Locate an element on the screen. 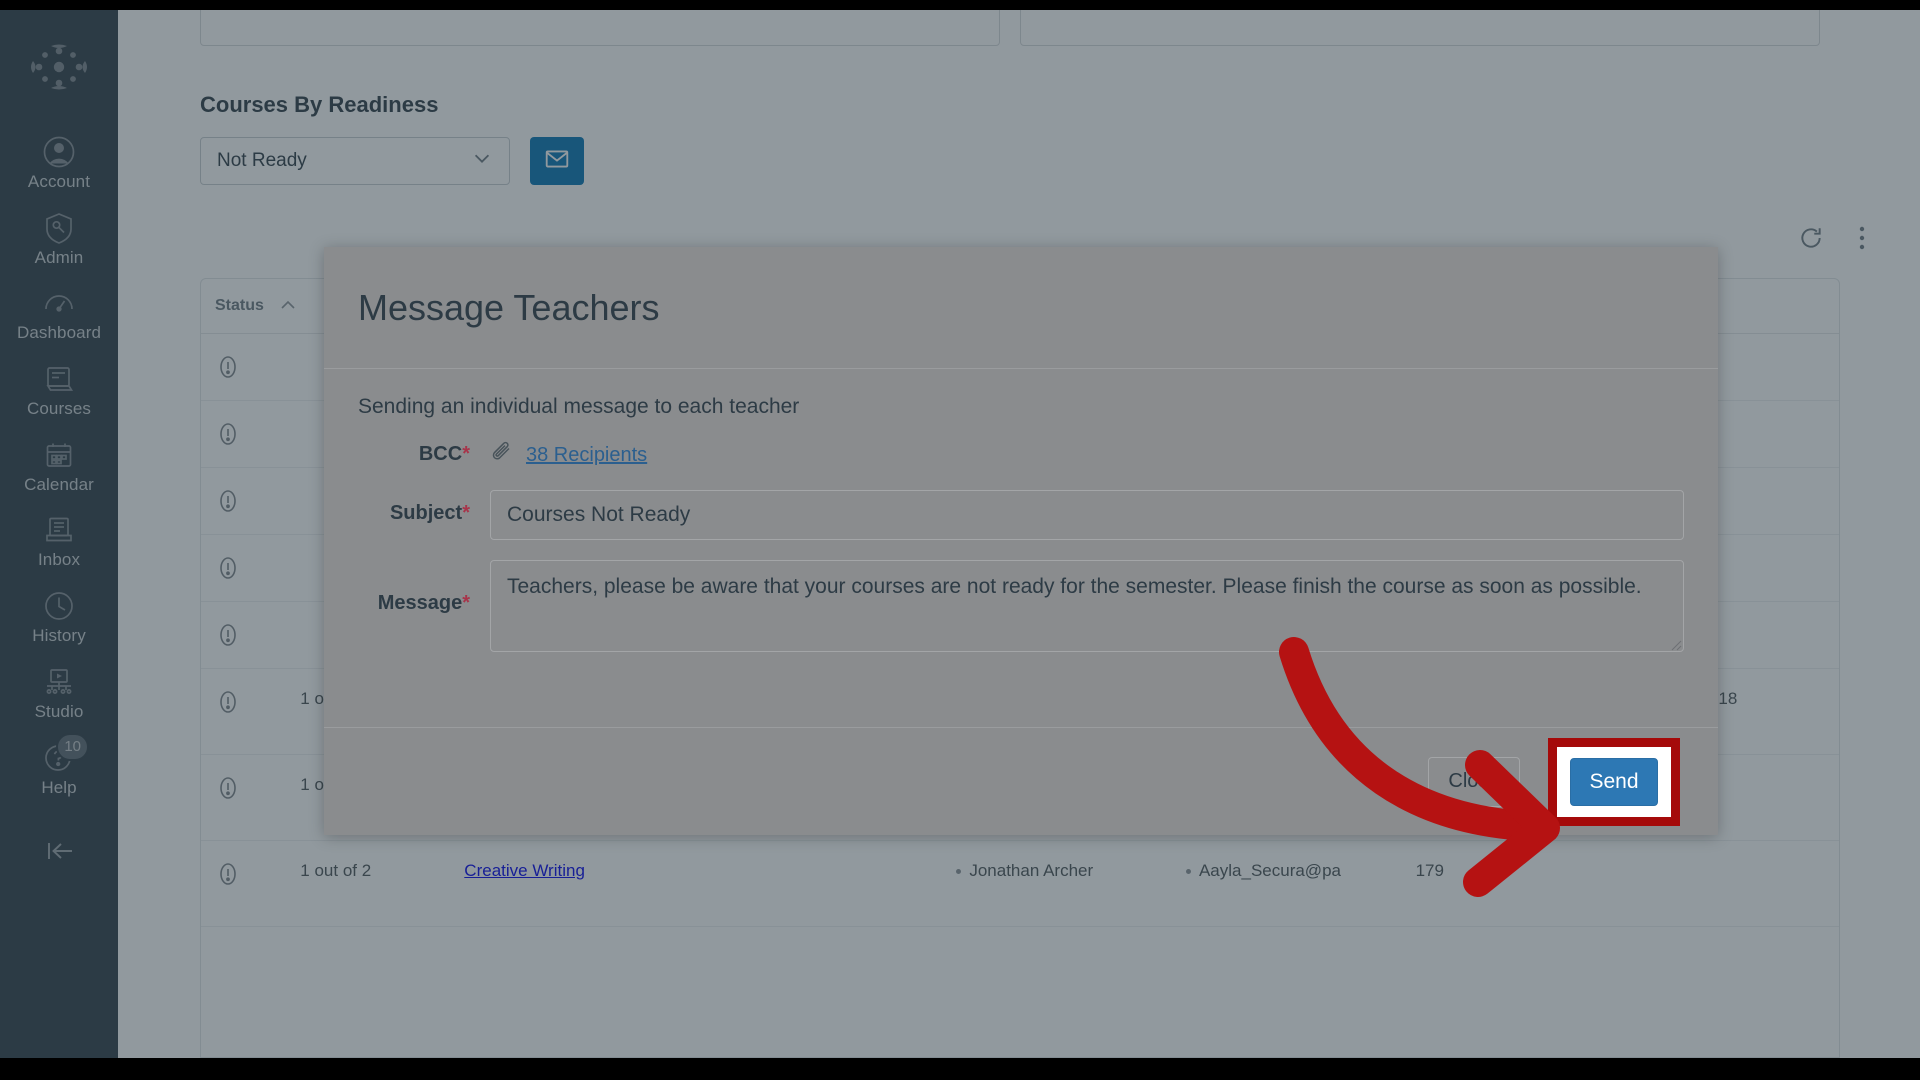  modal-footer: Close Send is located at coordinates (1021, 781).